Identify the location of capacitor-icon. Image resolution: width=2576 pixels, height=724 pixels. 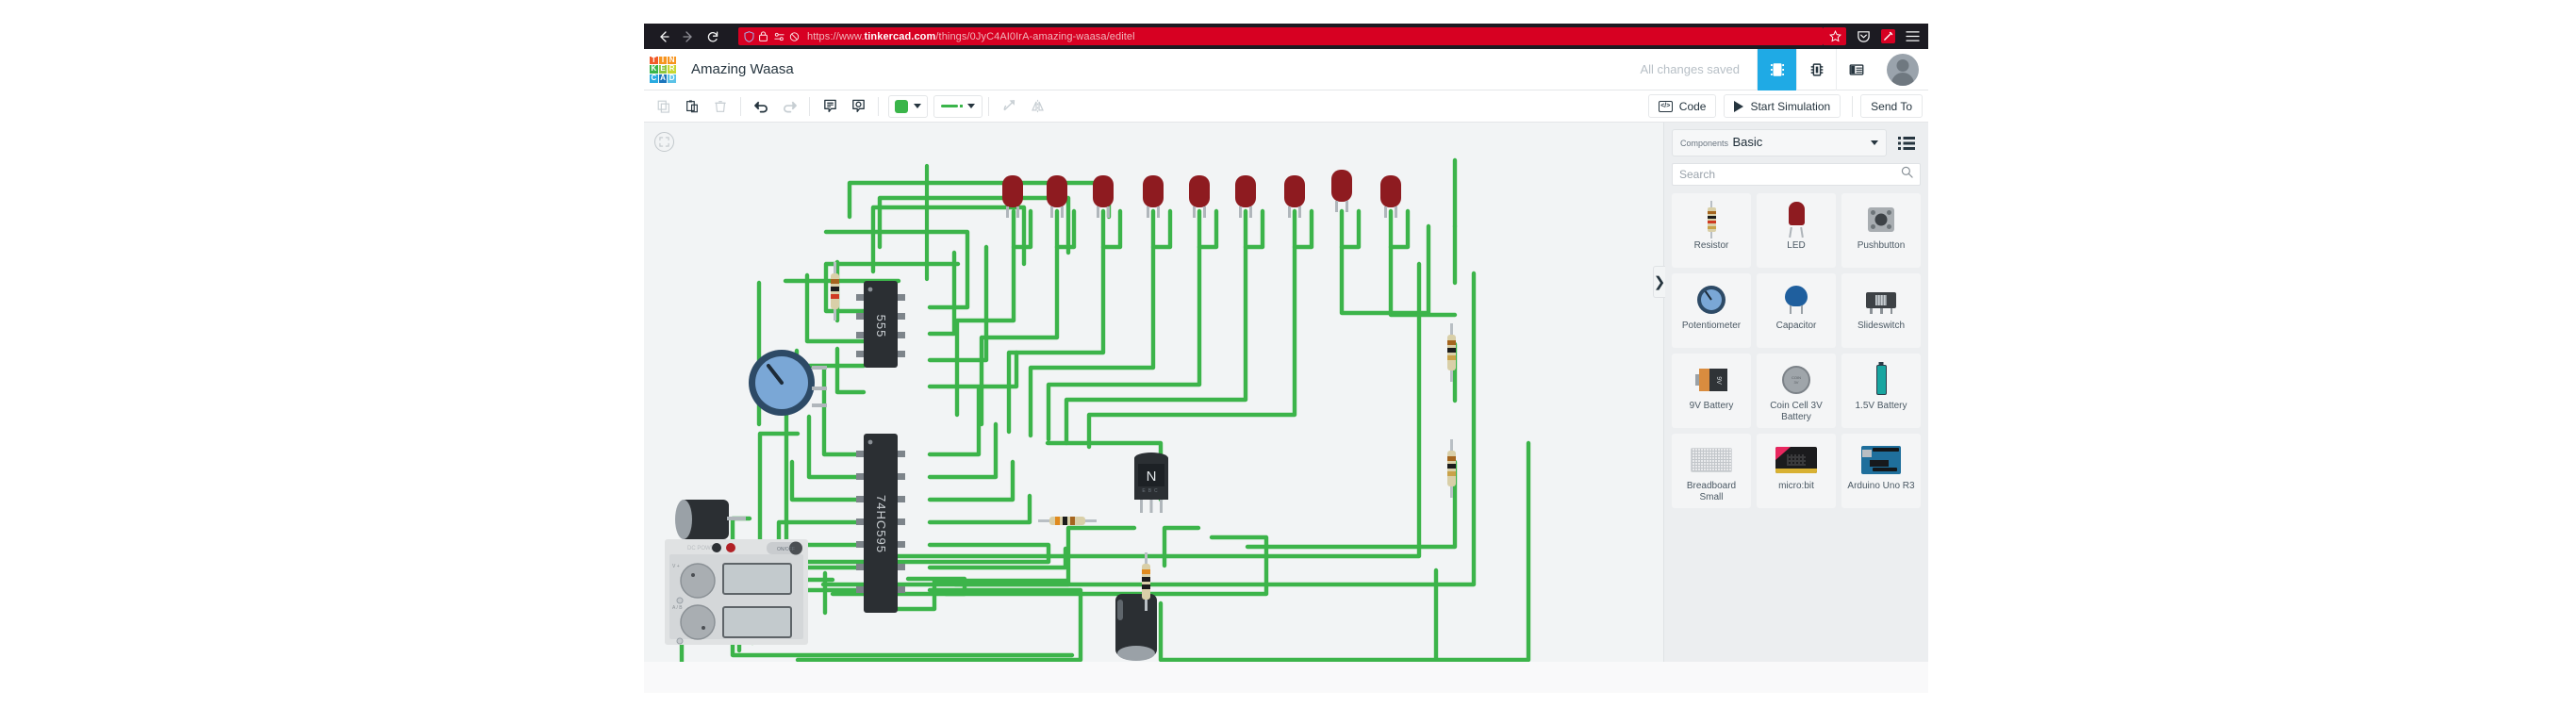
(1796, 300).